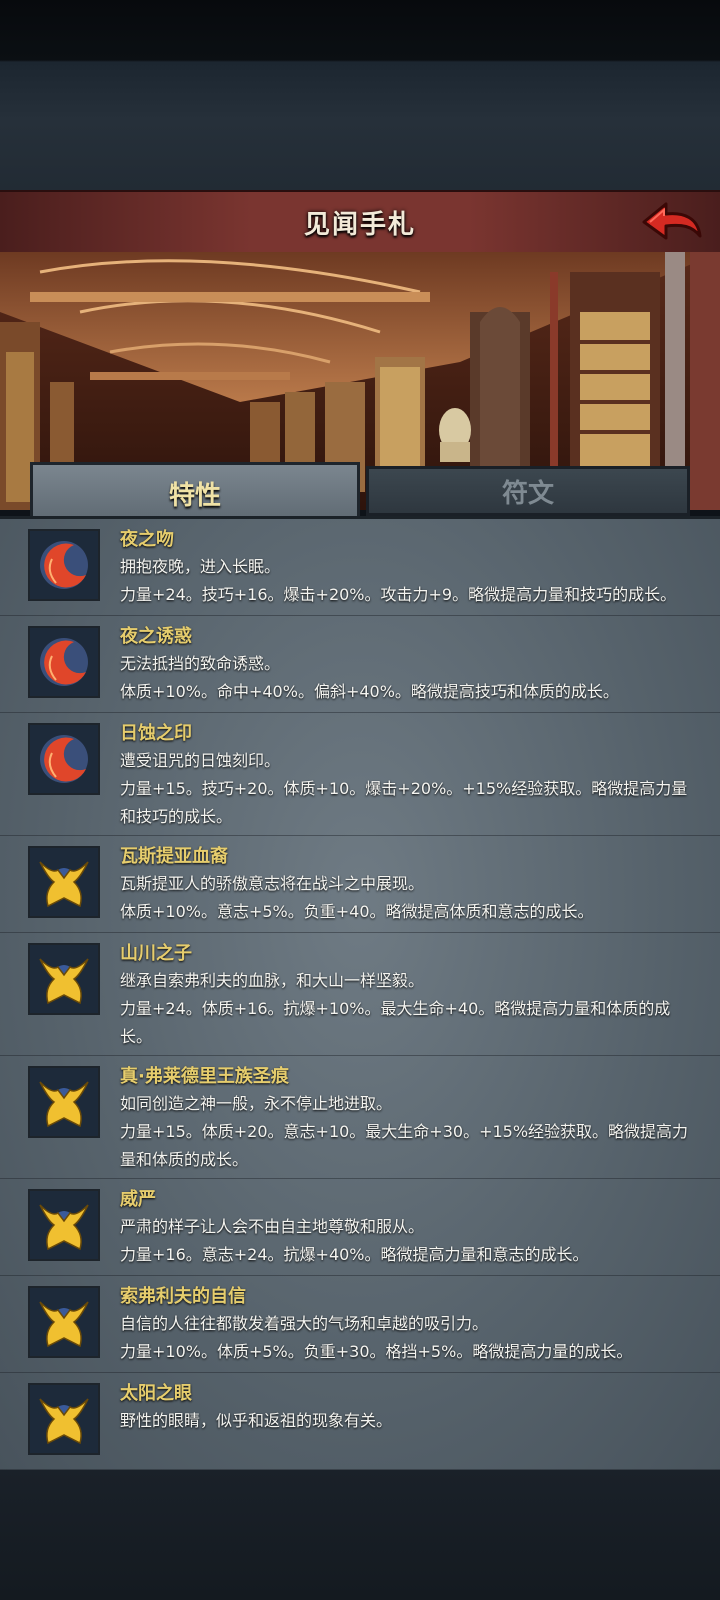  I want to click on title-bar: 见闻手札, so click(360, 222).